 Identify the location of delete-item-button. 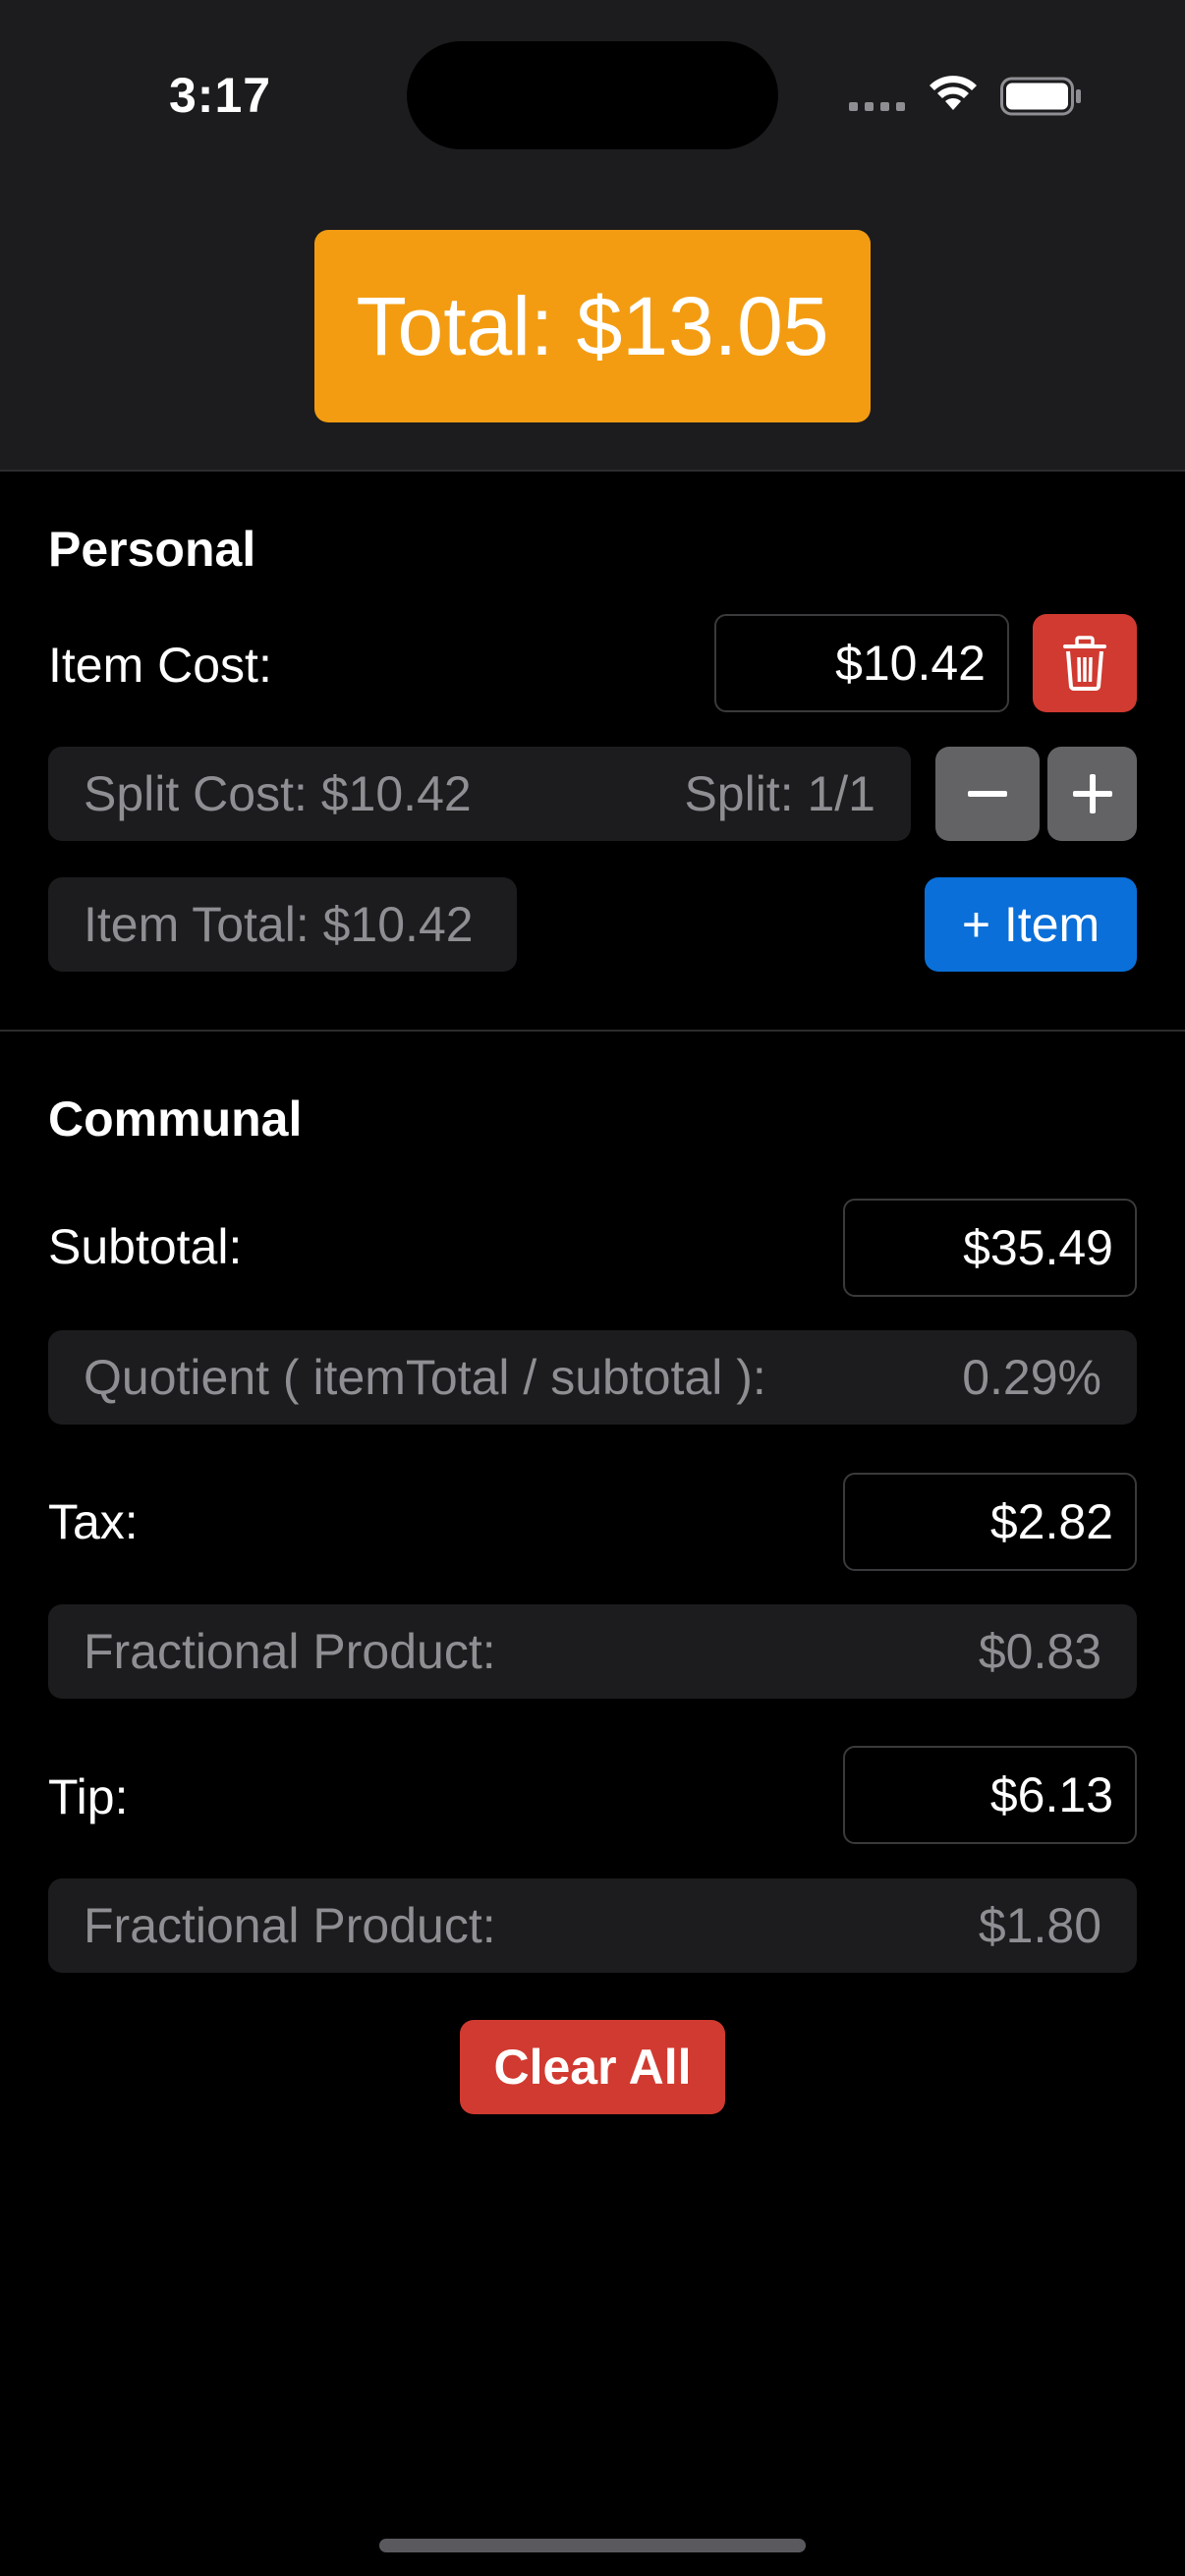
(1085, 663).